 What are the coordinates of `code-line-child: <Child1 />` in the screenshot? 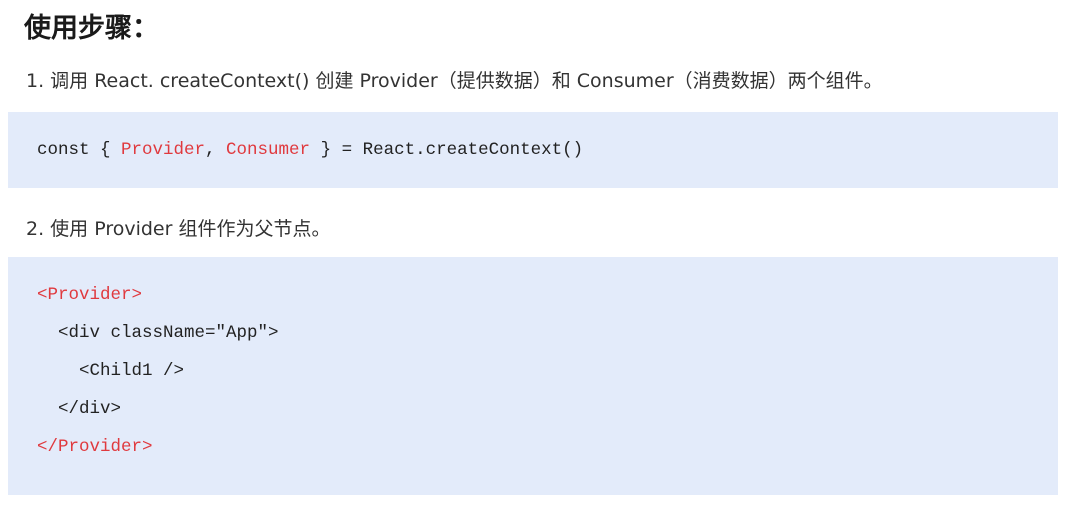 It's located at (111, 371).